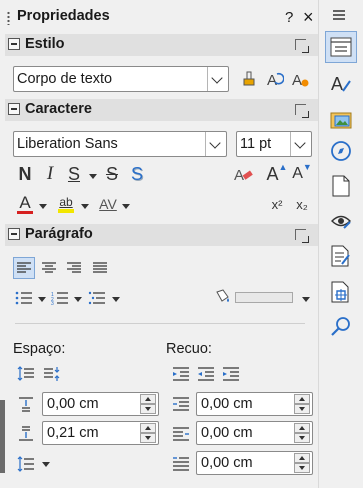  What do you see at coordinates (26, 464) in the screenshot?
I see `line-spacing-icon` at bounding box center [26, 464].